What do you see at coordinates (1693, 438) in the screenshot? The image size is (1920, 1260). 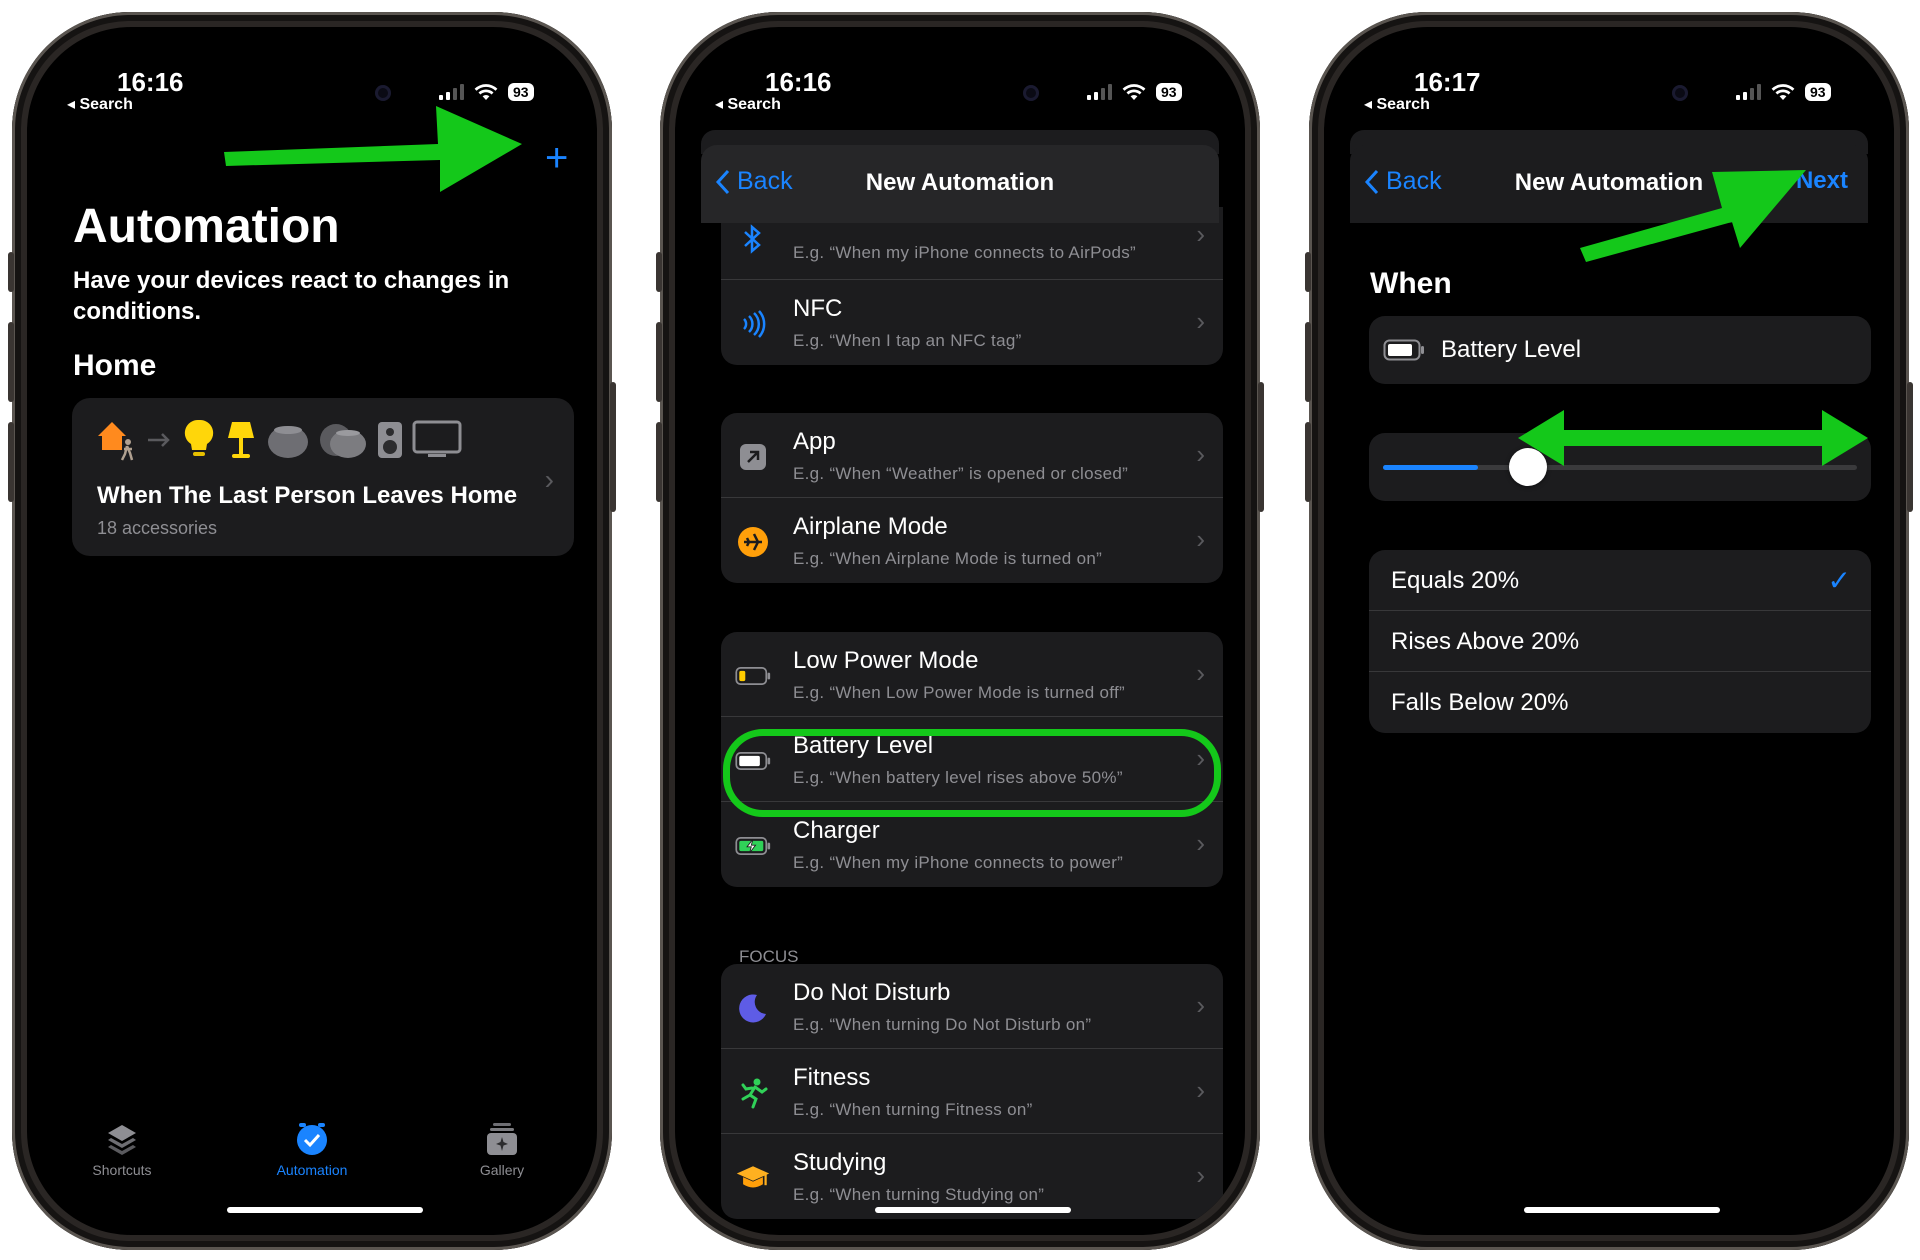 I see `annotation-arrow-slider-range` at bounding box center [1693, 438].